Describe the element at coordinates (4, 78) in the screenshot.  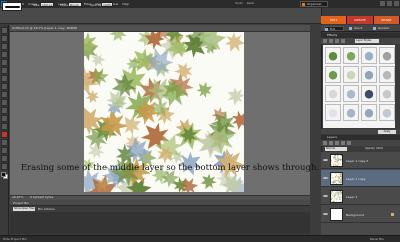
I see `magic-wand-tool-icon` at that location.